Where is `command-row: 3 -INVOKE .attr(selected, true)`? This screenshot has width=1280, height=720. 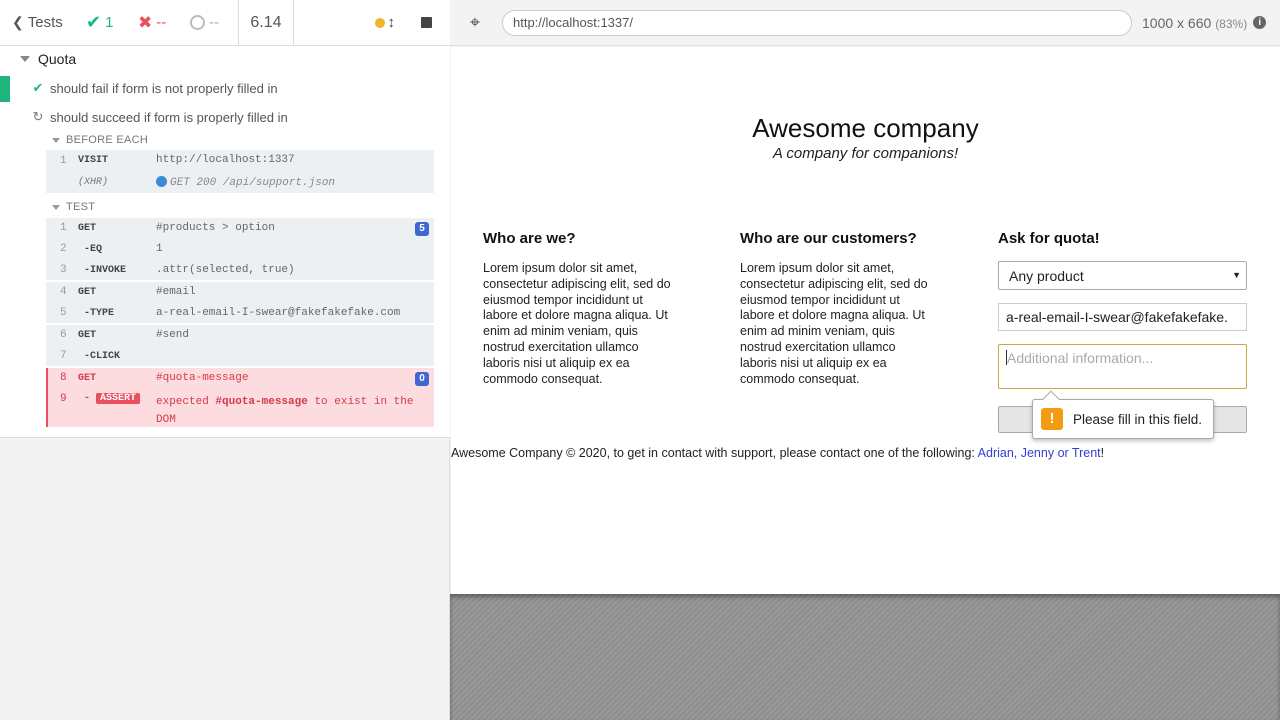
command-row: 3 -INVOKE .attr(selected, true) is located at coordinates (240, 270).